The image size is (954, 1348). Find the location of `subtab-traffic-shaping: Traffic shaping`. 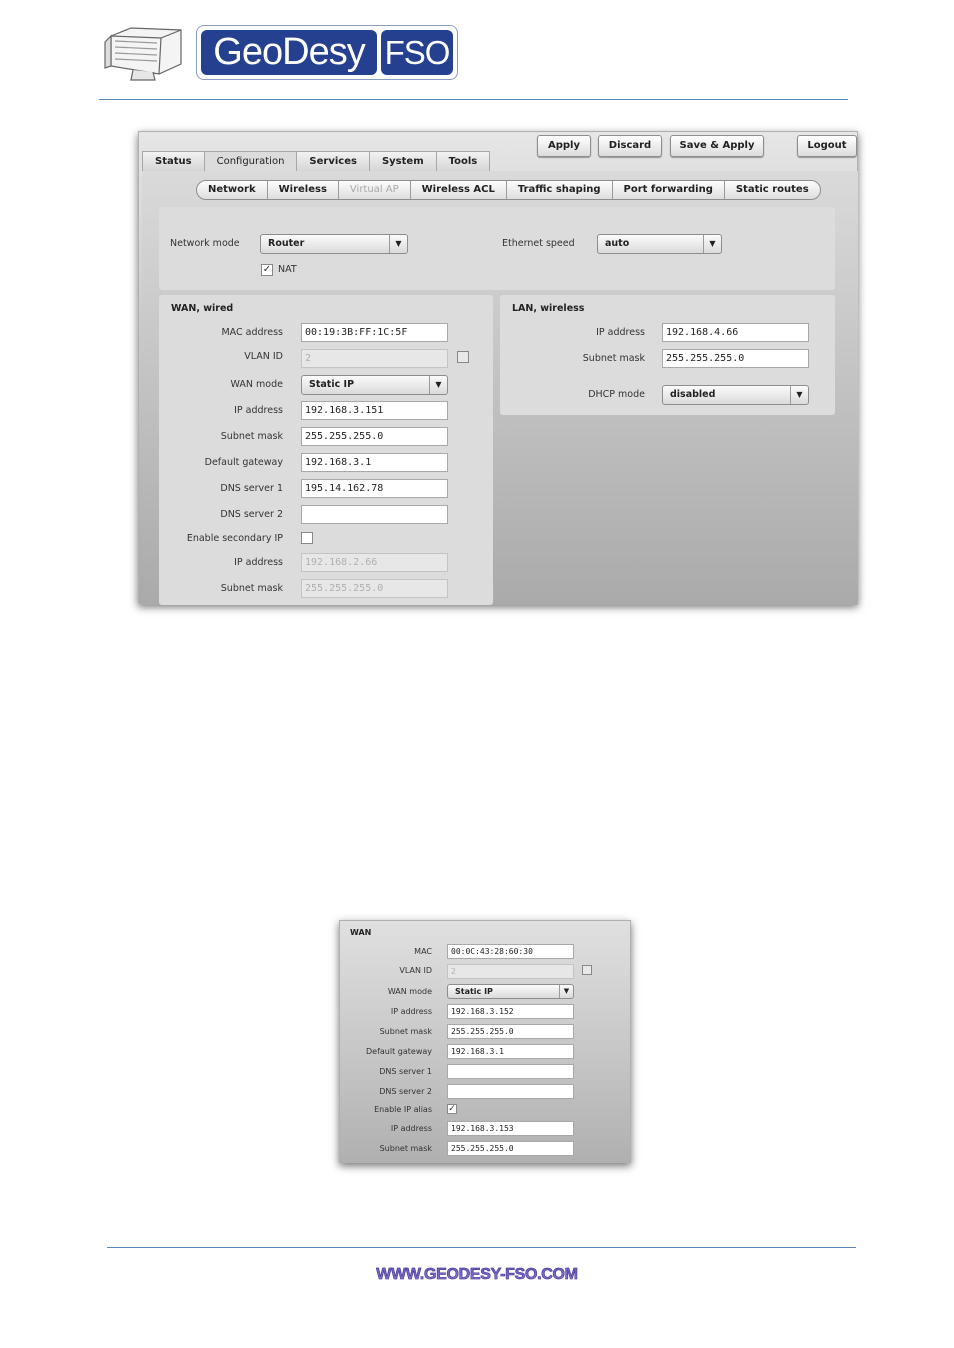

subtab-traffic-shaping: Traffic shaping is located at coordinates (558, 190).